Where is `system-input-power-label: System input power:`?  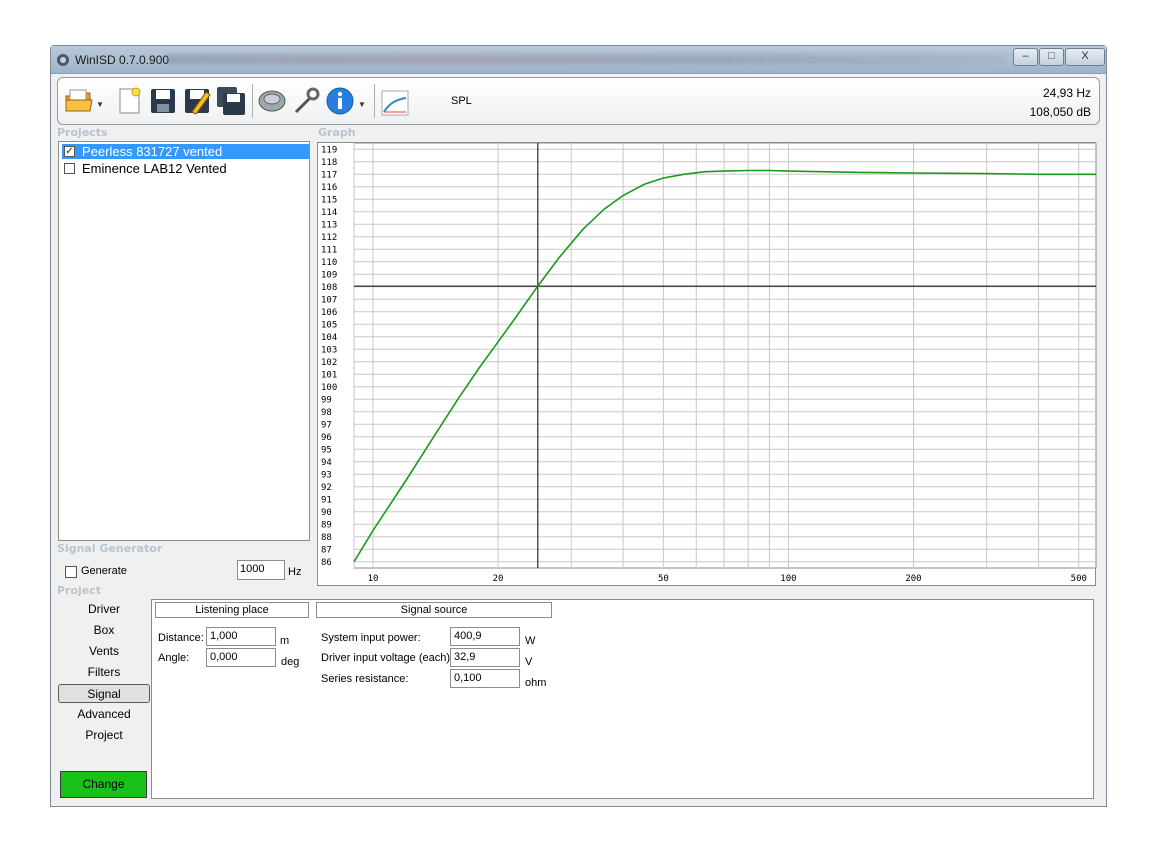
system-input-power-label: System input power: is located at coordinates (371, 638).